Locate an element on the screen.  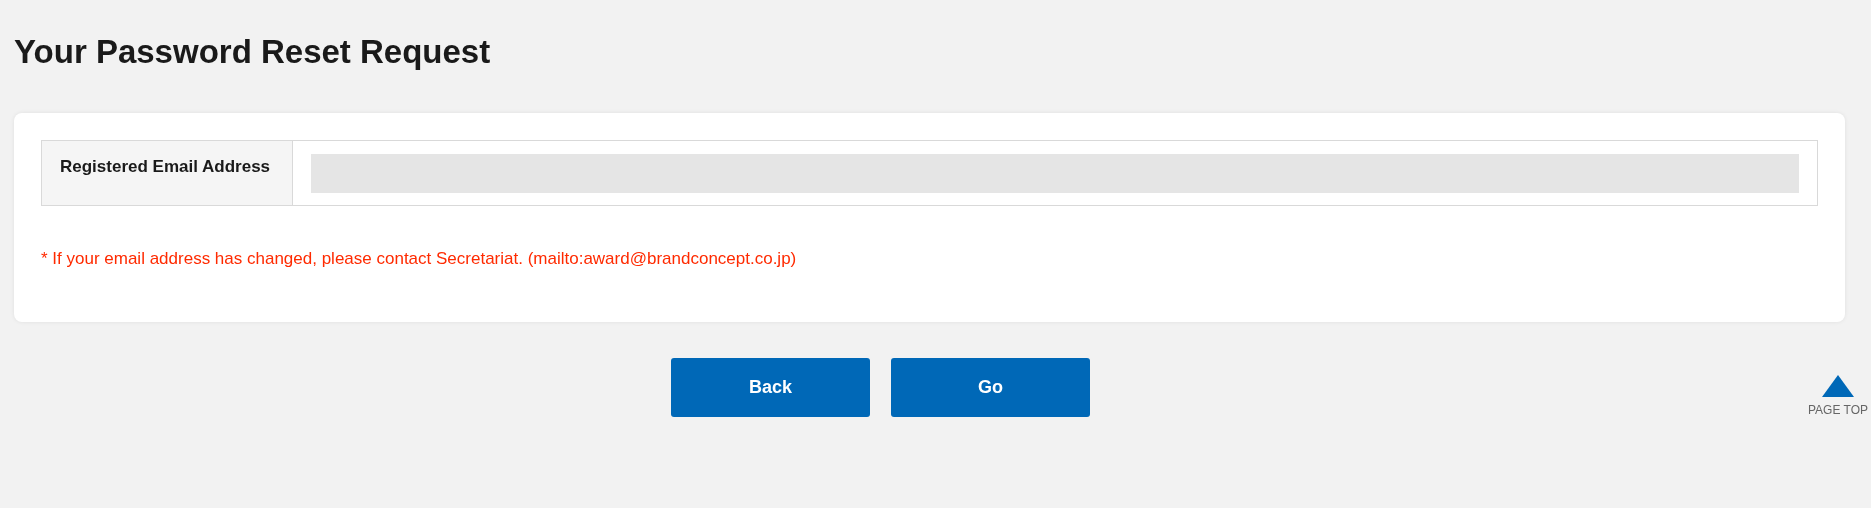
field-label: Registered Email Address is located at coordinates (167, 173).